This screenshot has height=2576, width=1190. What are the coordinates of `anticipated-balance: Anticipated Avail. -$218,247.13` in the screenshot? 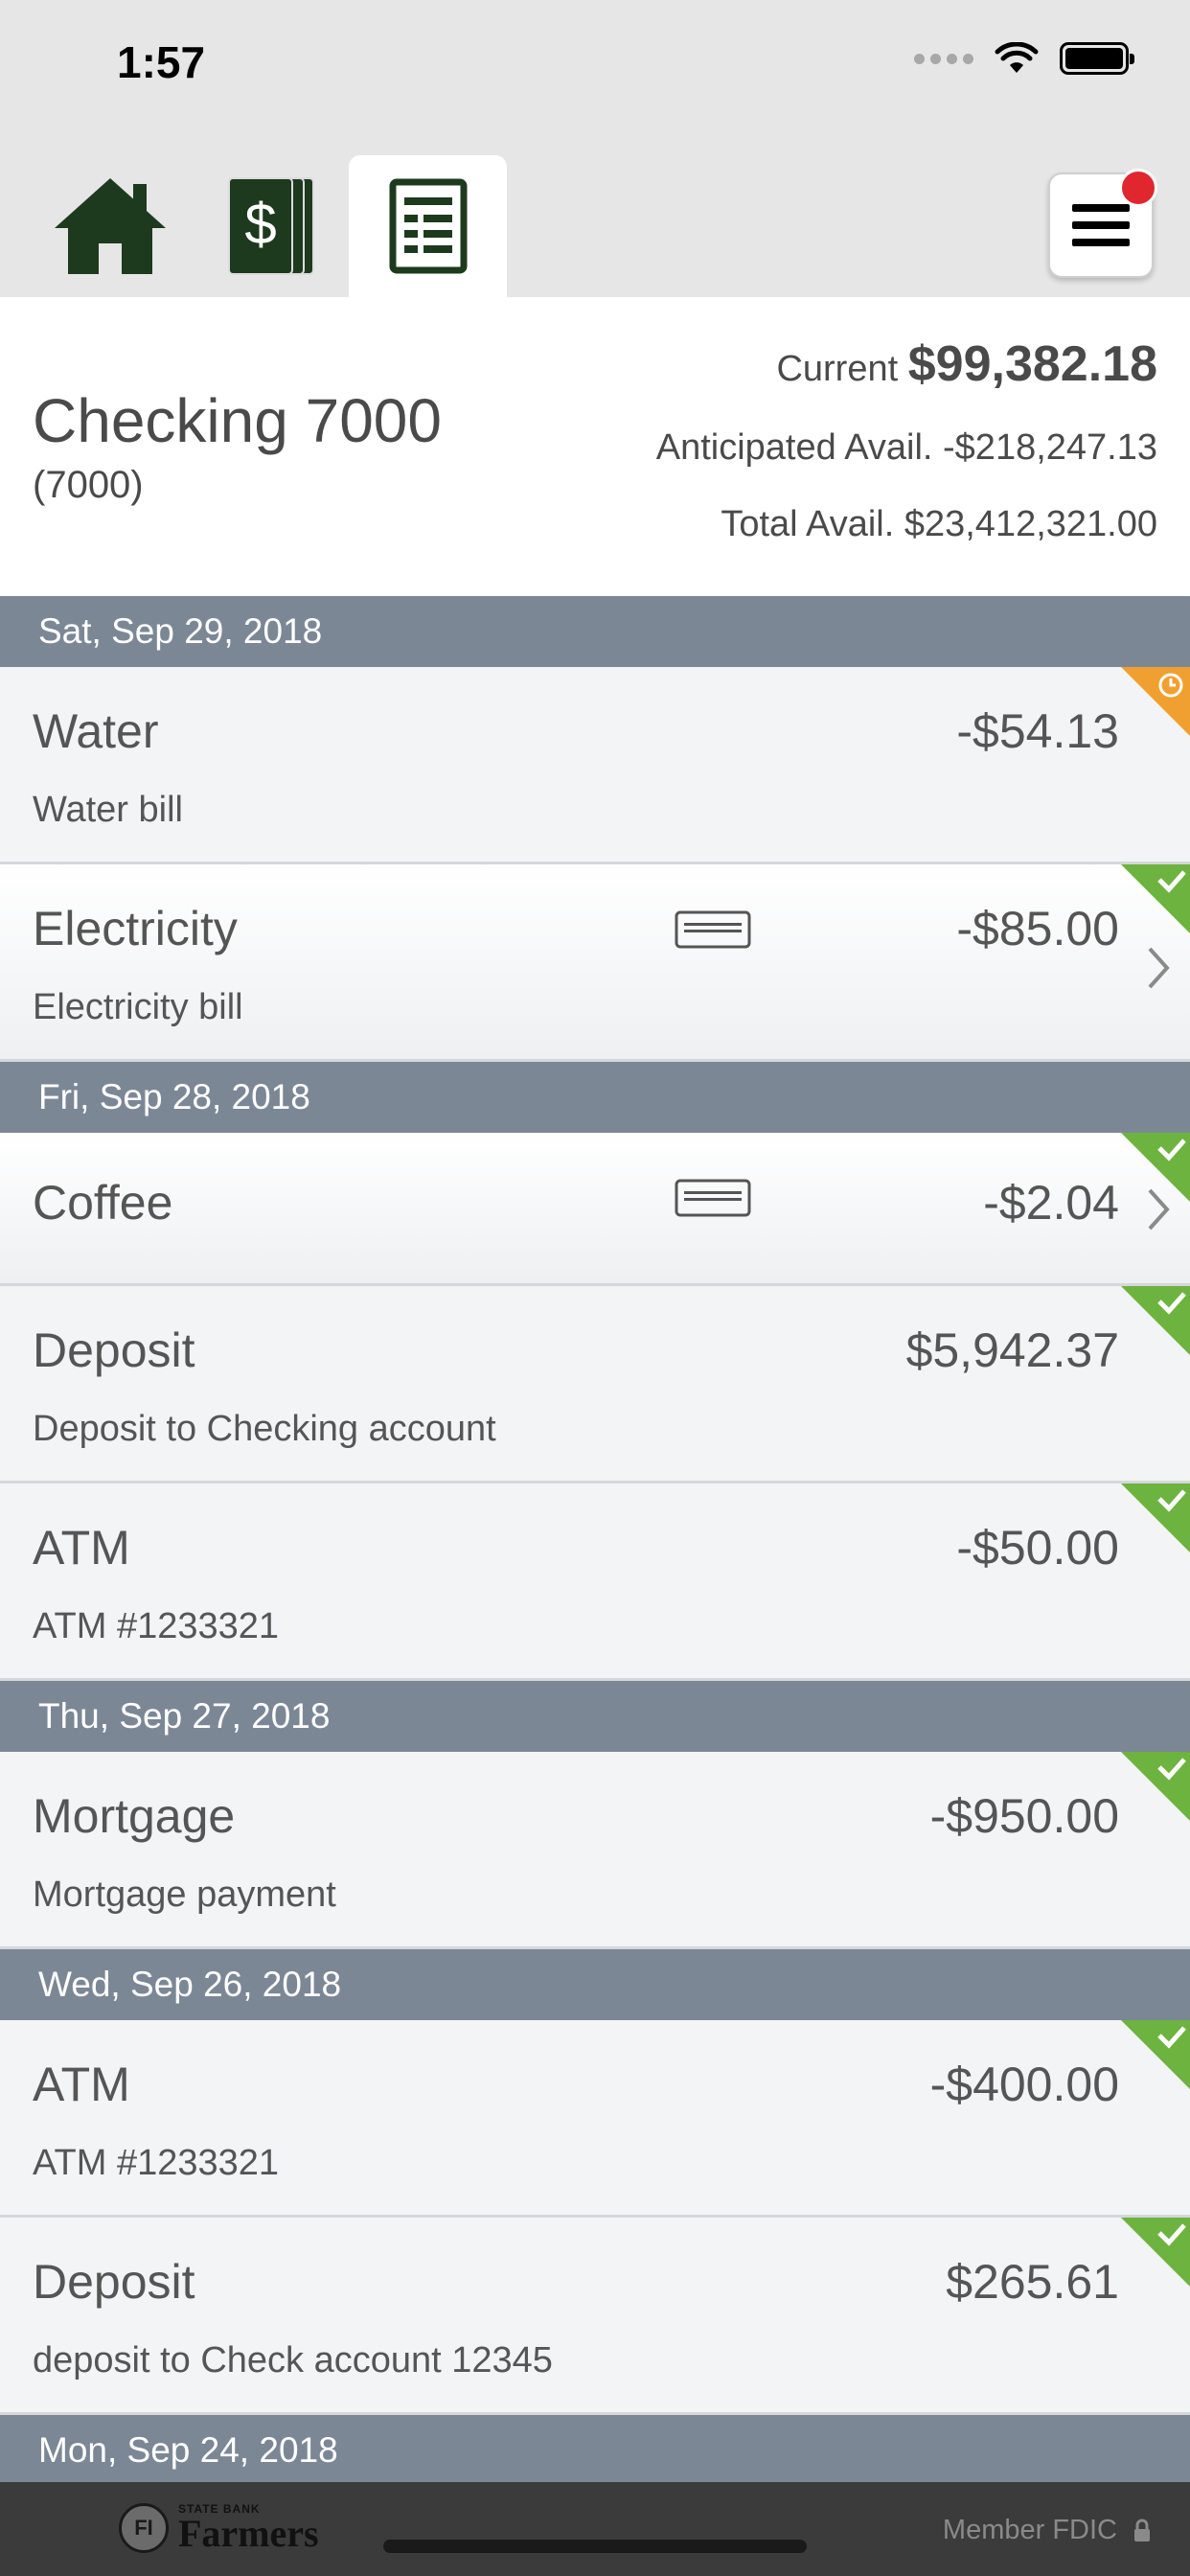 It's located at (906, 447).